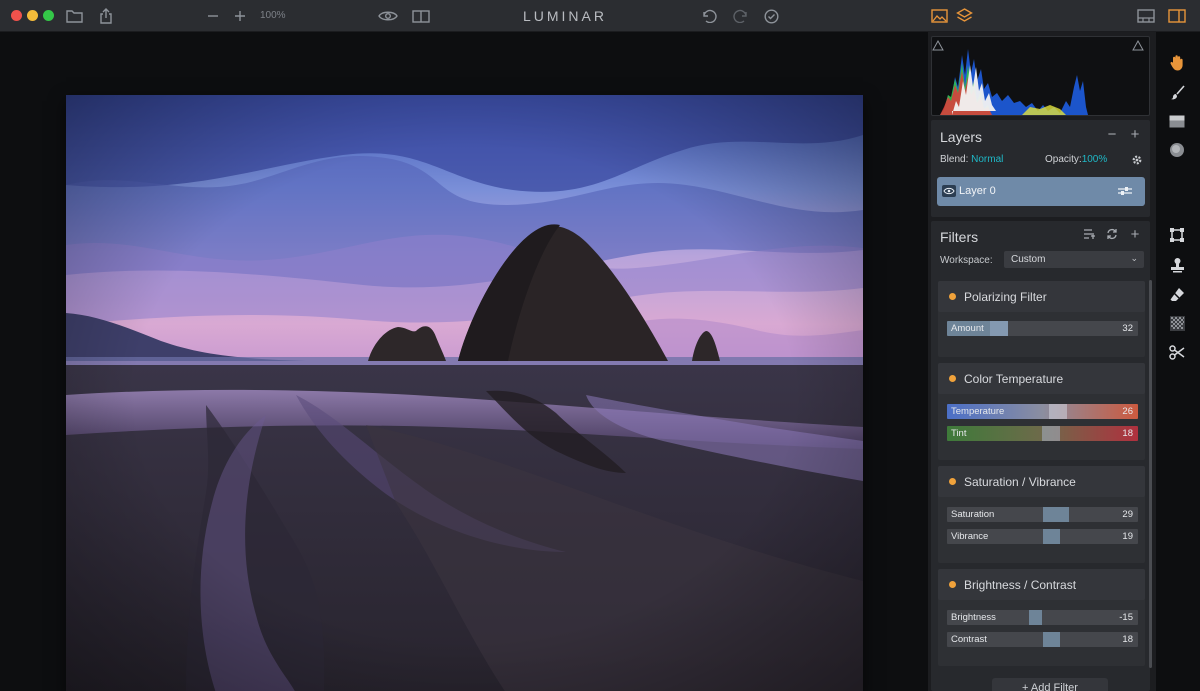 This screenshot has width=1200, height=691. What do you see at coordinates (1127, 514) in the screenshot?
I see `slider-value: 29` at bounding box center [1127, 514].